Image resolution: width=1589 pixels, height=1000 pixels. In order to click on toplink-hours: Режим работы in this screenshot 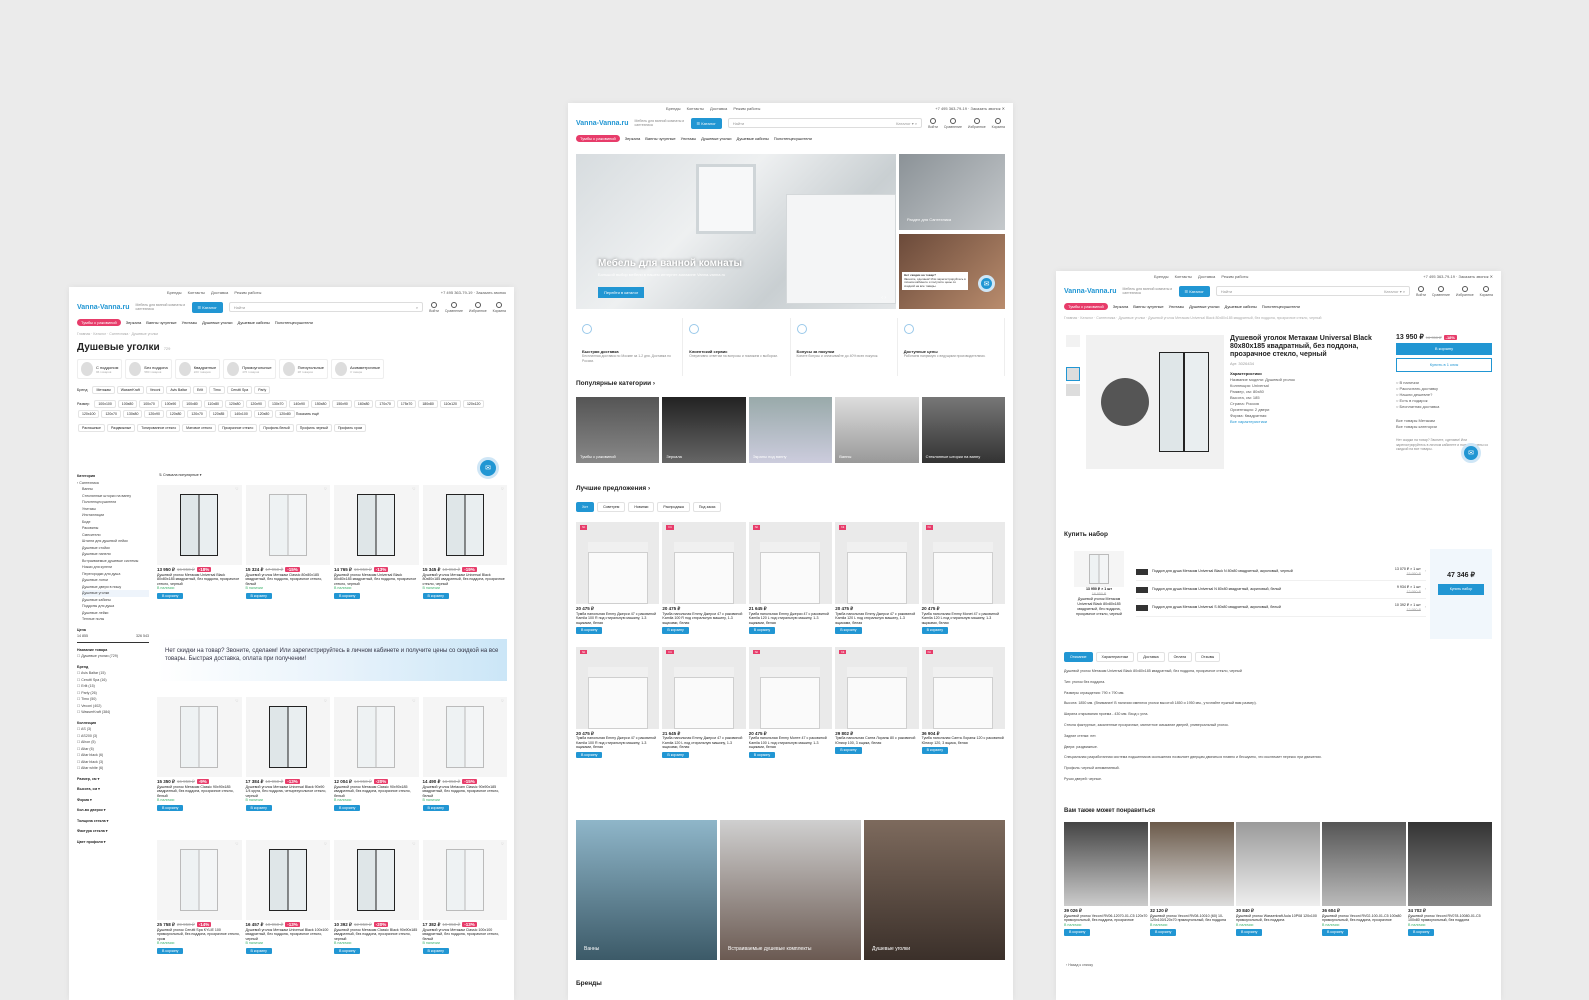, I will do `click(1234, 276)`.